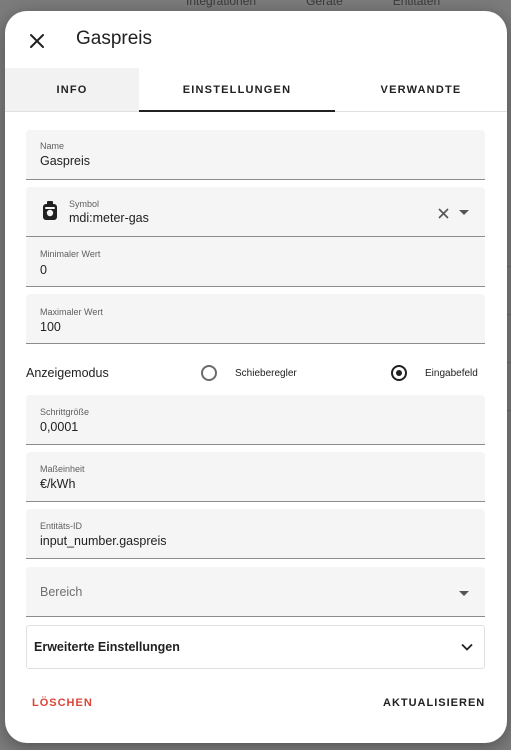 This screenshot has width=511, height=750. What do you see at coordinates (255, 420) in the screenshot?
I see `step-field: Schrittgröße 0,0001` at bounding box center [255, 420].